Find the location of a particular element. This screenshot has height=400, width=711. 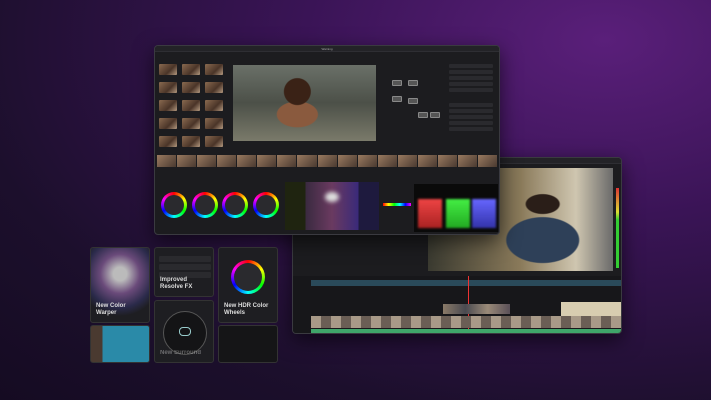

hdr-wheels-card: New HDR Color Wheels is located at coordinates (248, 285).